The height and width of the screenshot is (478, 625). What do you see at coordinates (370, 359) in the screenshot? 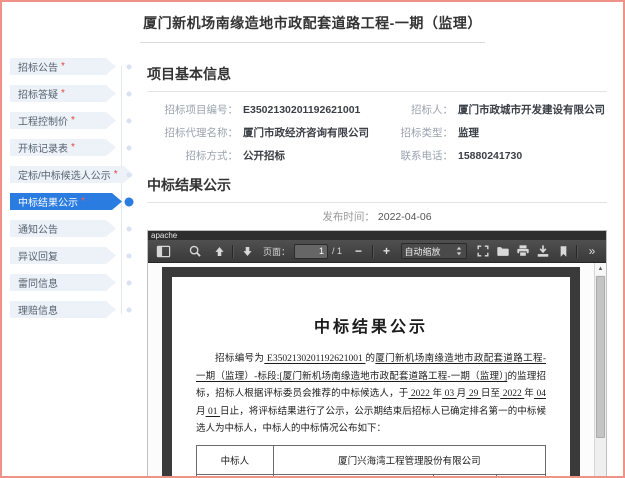
I see `paragraph-segment: 的` at bounding box center [370, 359].